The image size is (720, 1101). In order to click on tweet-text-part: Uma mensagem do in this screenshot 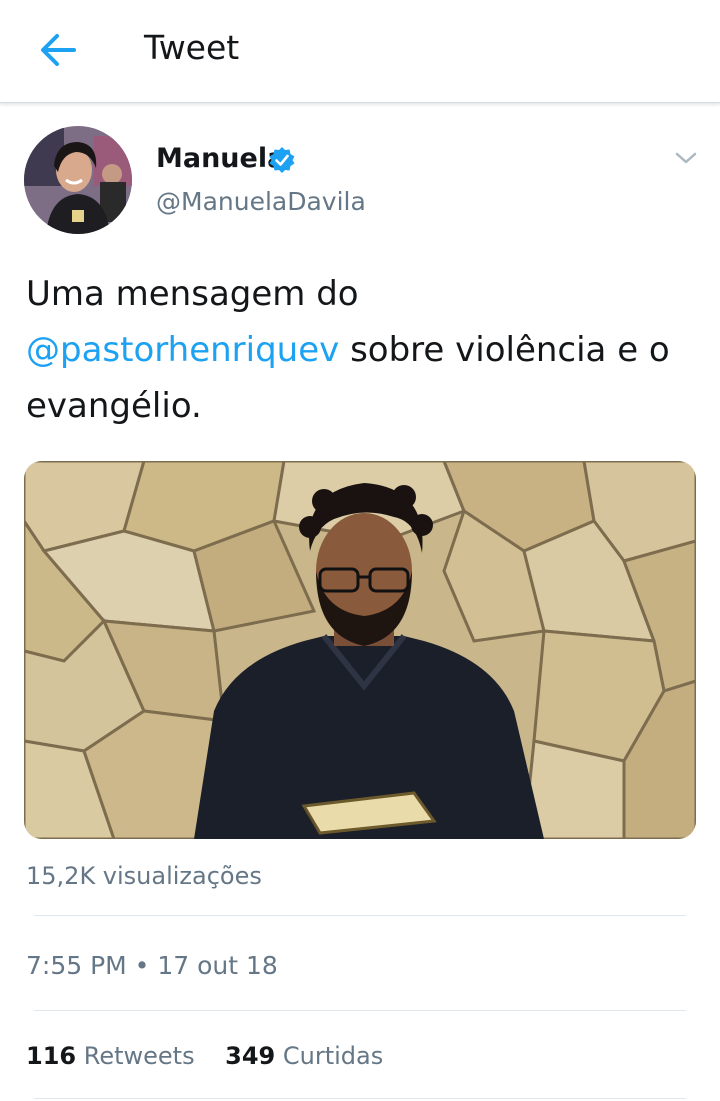, I will do `click(192, 294)`.